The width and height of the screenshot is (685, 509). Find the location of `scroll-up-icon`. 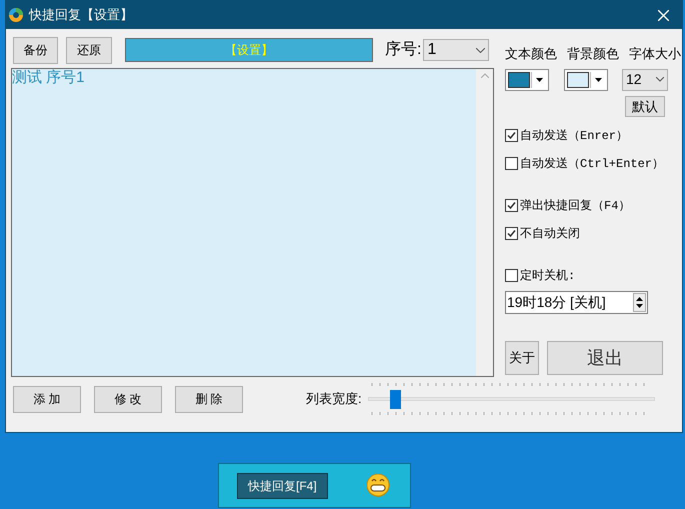

scroll-up-icon is located at coordinates (484, 75).